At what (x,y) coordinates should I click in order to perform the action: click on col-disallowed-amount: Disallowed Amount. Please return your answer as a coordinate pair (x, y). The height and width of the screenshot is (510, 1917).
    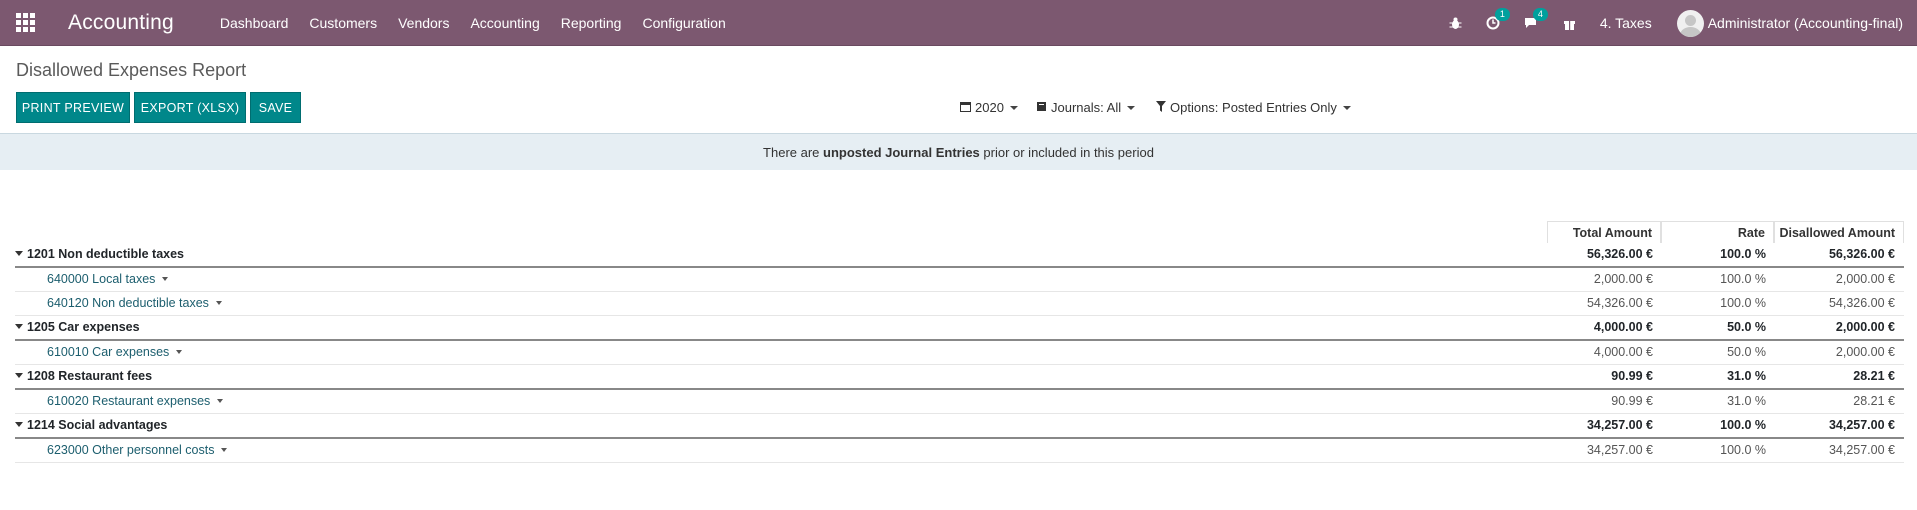
    Looking at the image, I should click on (1839, 232).